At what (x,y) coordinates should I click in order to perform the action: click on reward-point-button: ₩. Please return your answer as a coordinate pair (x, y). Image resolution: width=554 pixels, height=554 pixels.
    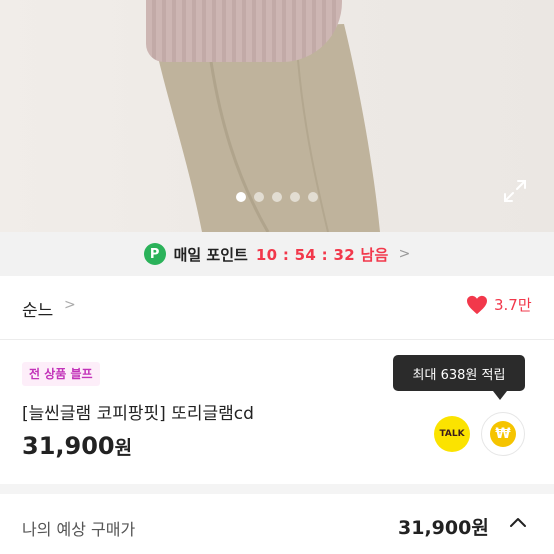
    Looking at the image, I should click on (503, 434).